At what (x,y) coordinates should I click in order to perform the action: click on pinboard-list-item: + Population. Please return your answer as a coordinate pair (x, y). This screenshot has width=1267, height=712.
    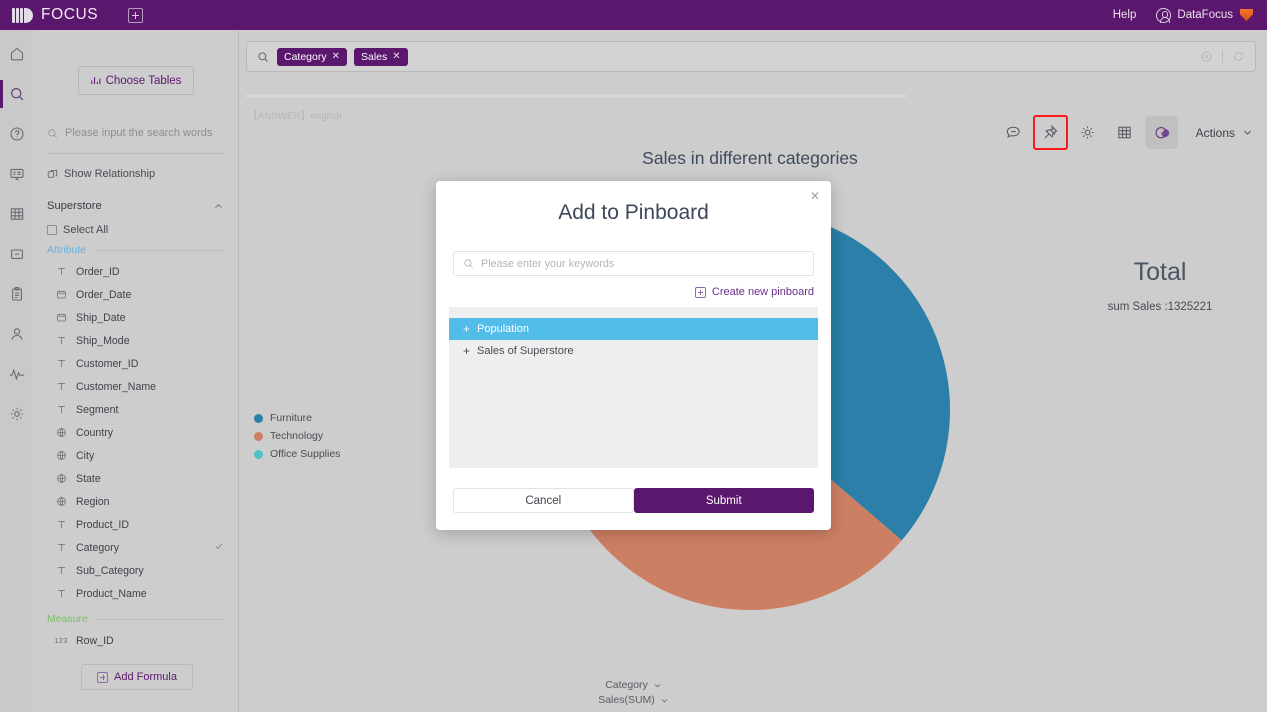
    Looking at the image, I should click on (633, 329).